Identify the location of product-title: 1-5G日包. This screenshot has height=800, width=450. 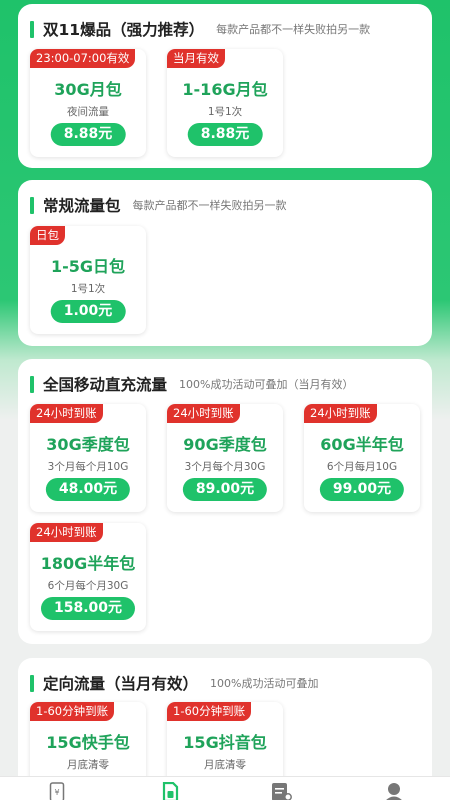
(88, 266).